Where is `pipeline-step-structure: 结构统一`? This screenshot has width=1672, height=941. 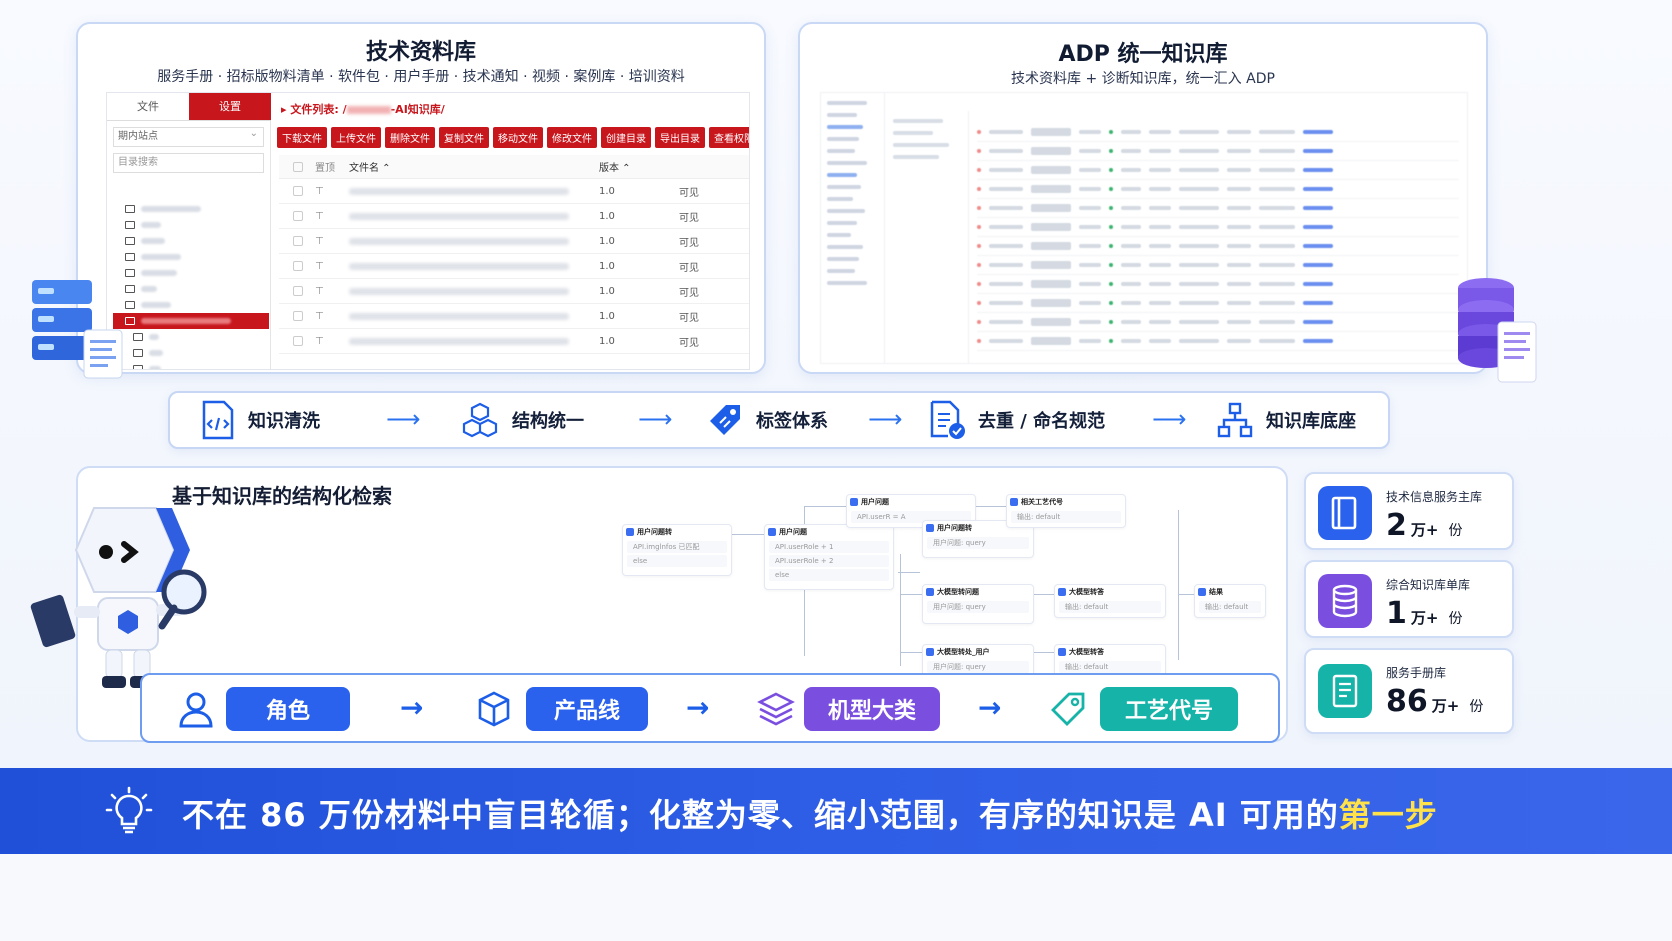 pipeline-step-structure: 结构统一 is located at coordinates (522, 420).